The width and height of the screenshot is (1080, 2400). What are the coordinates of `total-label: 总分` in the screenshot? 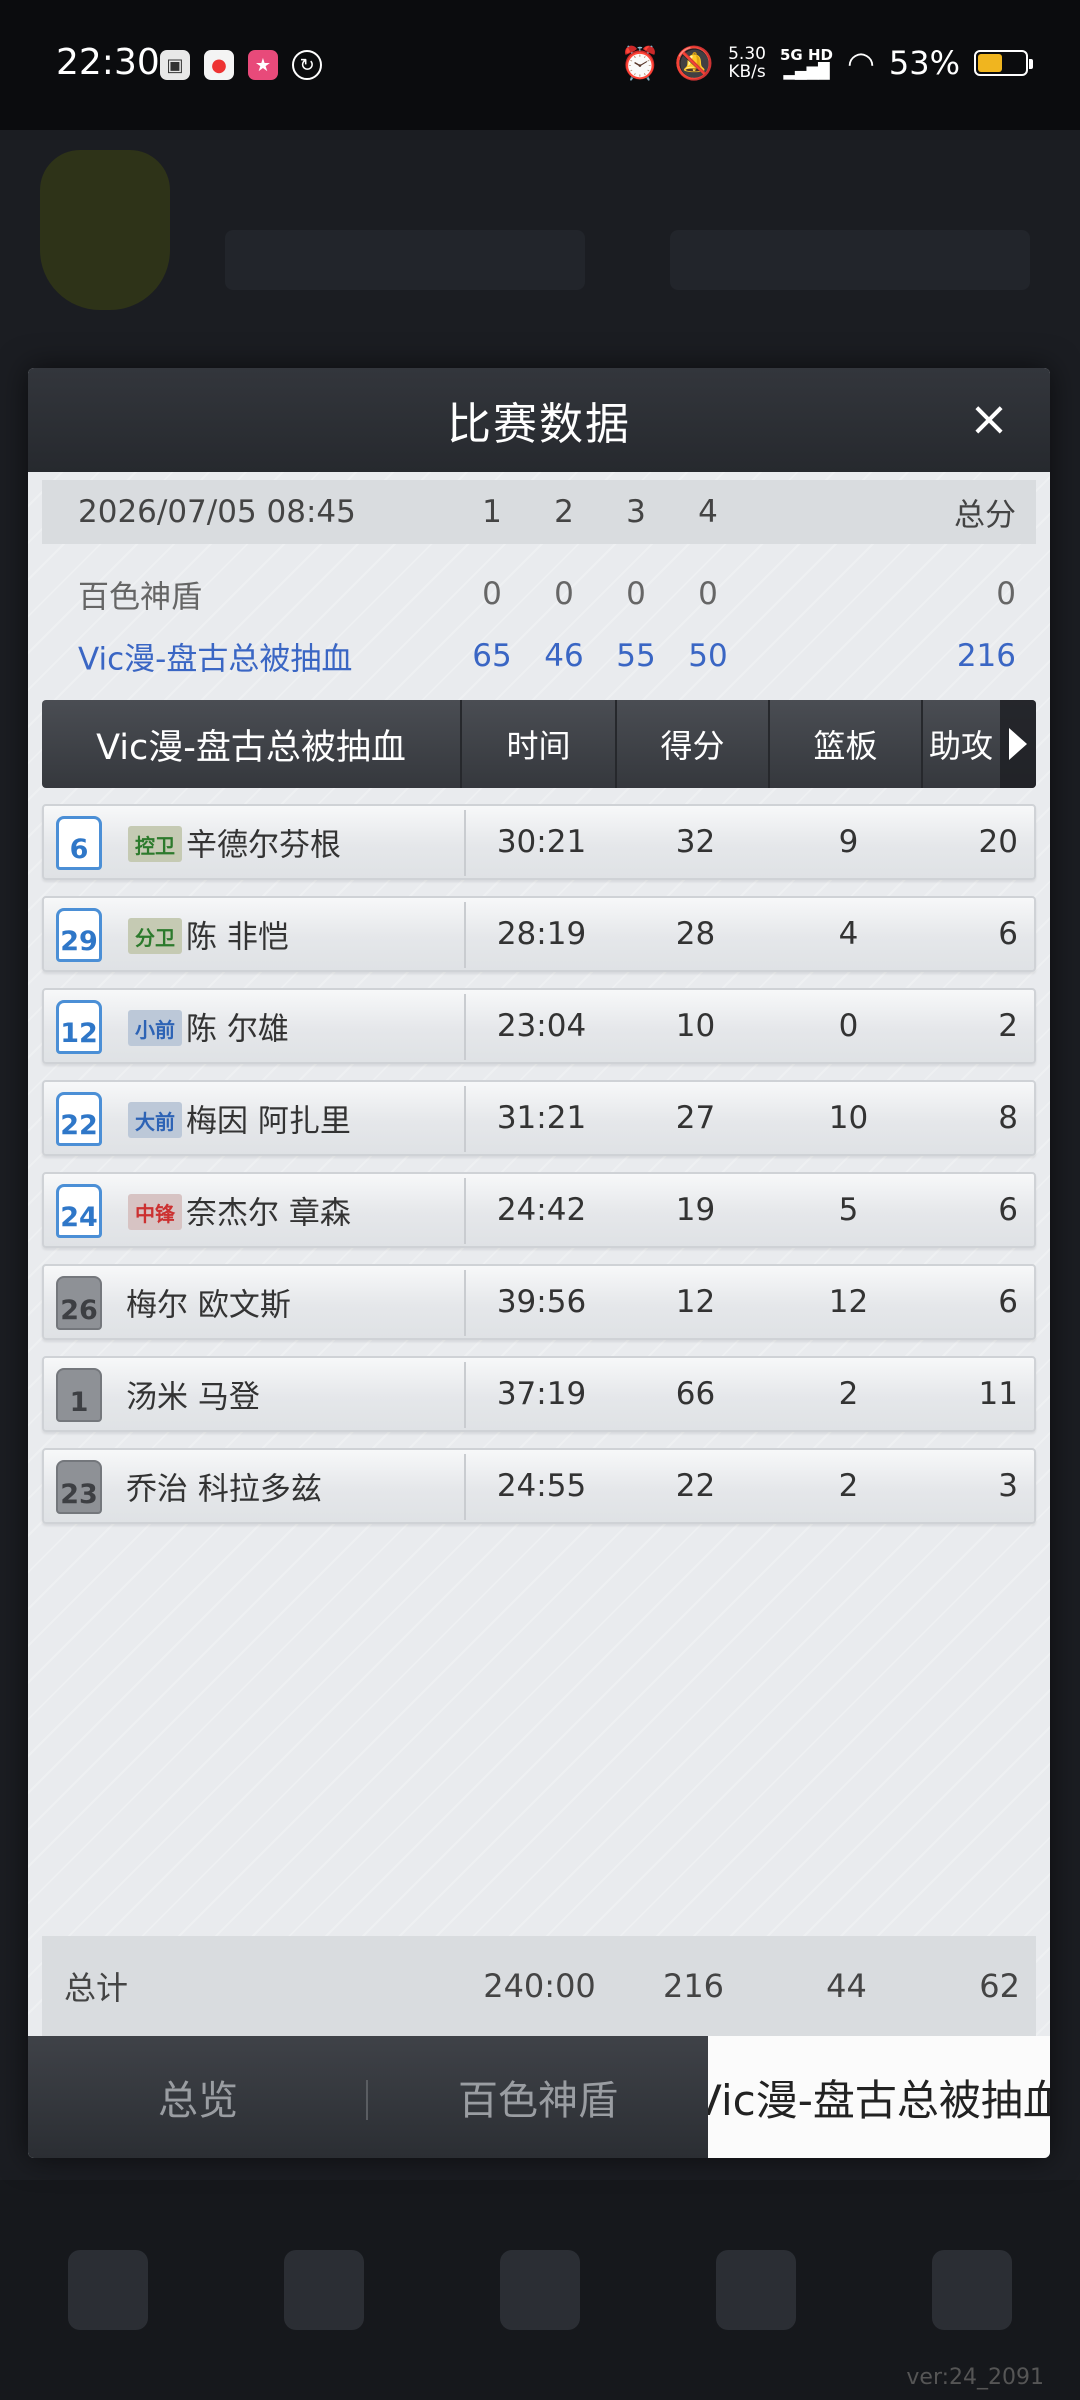 It's located at (985, 515).